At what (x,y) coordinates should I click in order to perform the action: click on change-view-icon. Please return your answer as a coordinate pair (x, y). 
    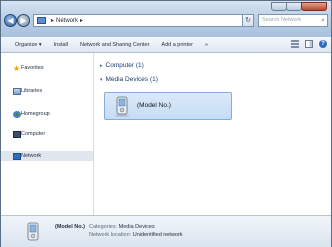
    Looking at the image, I should click on (295, 44).